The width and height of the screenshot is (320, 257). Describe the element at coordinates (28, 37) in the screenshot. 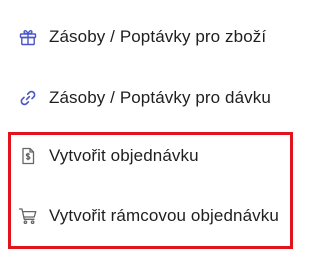

I see `gift-icon` at that location.